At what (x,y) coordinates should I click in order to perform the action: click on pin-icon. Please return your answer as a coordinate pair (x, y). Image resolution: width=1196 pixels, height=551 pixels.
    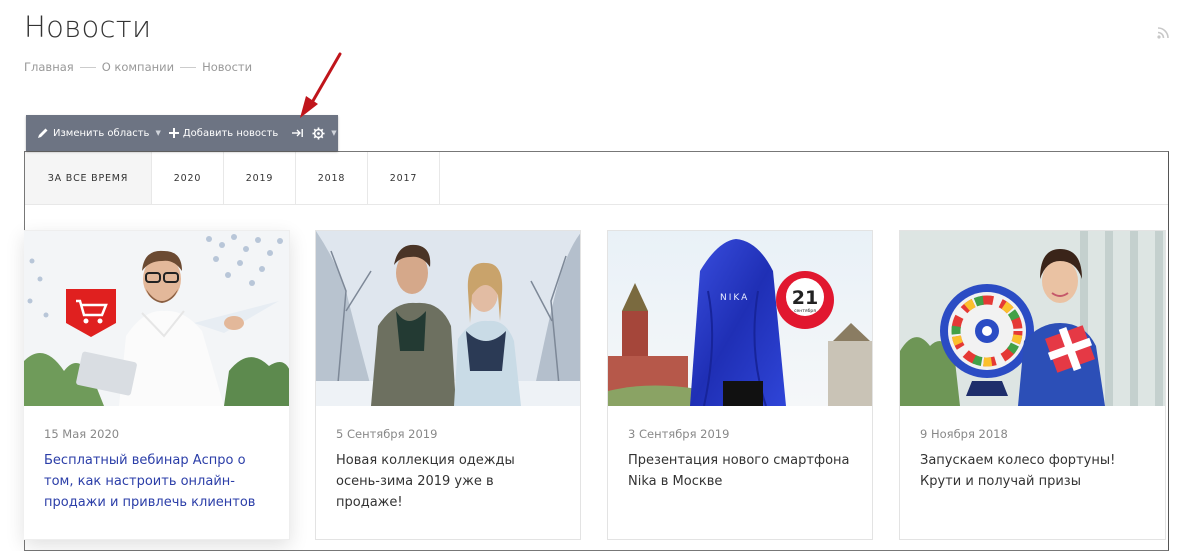
    Looking at the image, I should click on (298, 133).